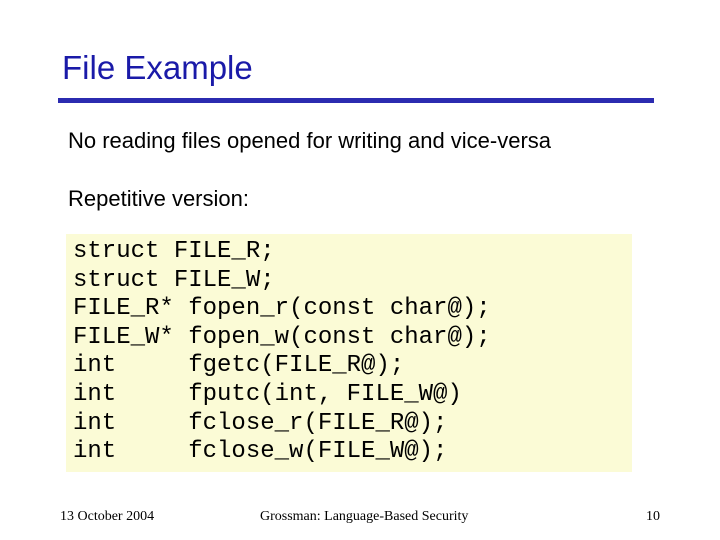 Image resolution: width=720 pixels, height=540 pixels. What do you see at coordinates (267, 394) in the screenshot?
I see `code-line: int fputc(int, FILE_W@)` at bounding box center [267, 394].